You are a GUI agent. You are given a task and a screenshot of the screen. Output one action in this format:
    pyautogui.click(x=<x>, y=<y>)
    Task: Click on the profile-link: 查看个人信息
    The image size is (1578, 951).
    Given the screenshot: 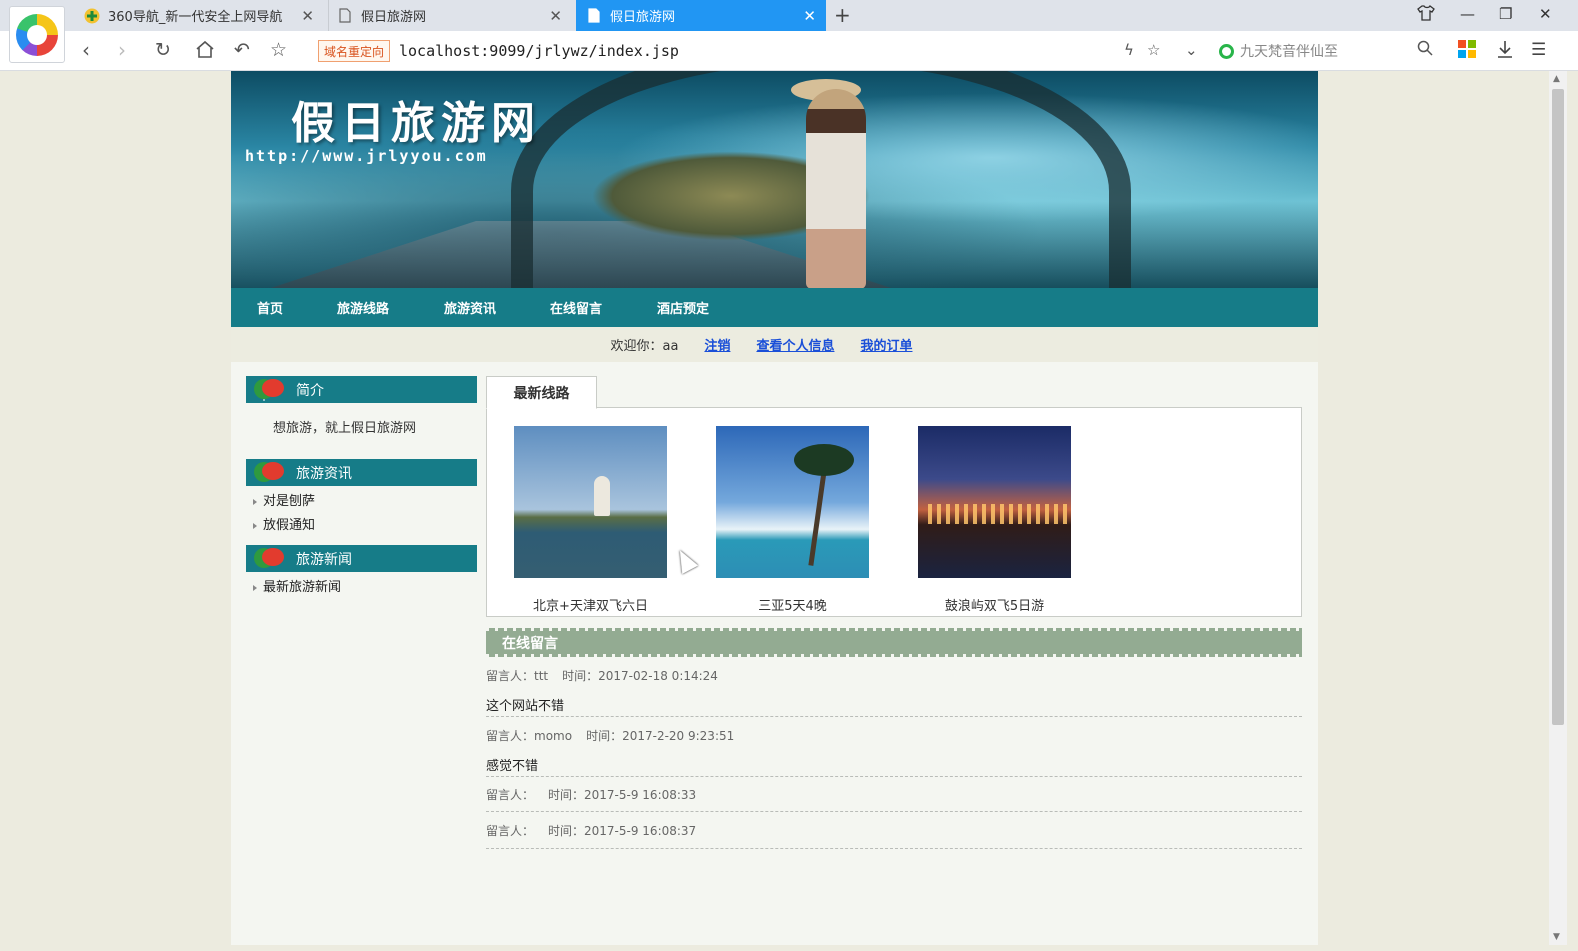 What is the action you would take?
    pyautogui.click(x=795, y=344)
    